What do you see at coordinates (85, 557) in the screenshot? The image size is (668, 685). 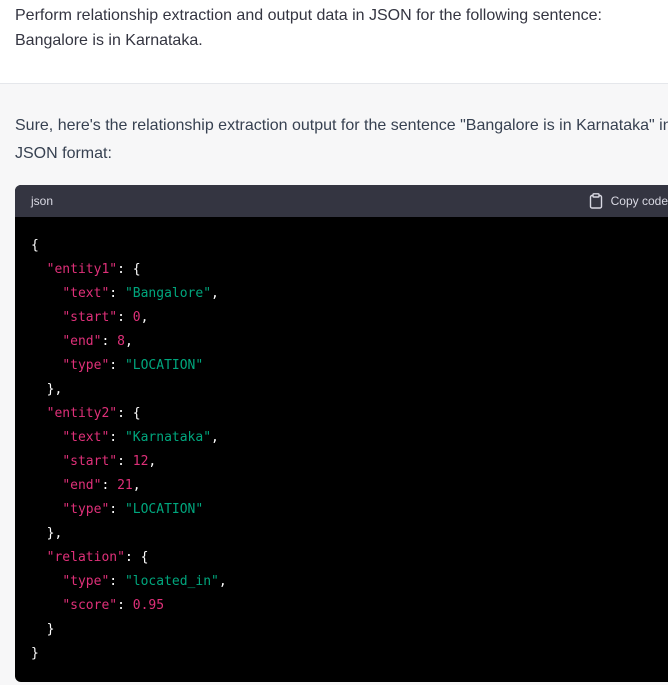 I see `json-key: "relation"` at bounding box center [85, 557].